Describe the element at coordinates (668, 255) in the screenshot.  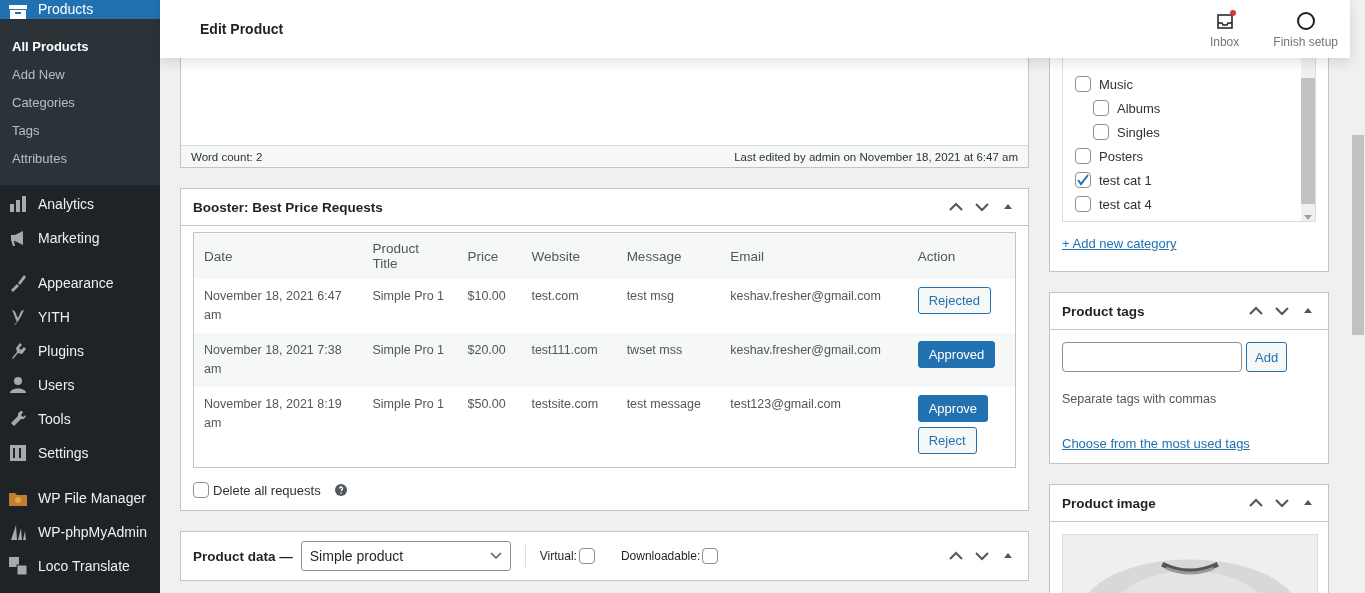
I see `column-header: Message` at that location.